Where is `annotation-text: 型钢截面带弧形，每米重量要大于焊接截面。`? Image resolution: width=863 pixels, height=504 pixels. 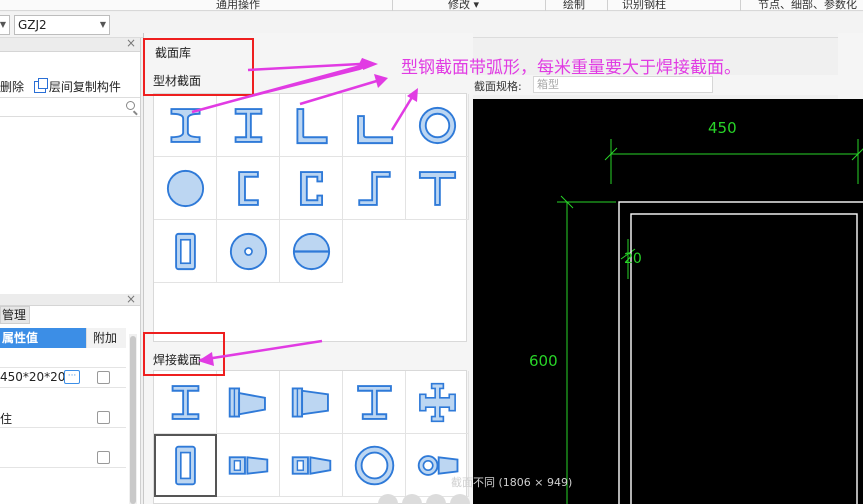 annotation-text: 型钢截面带弧形，每米重量要大于焊接截面。 is located at coordinates (571, 68).